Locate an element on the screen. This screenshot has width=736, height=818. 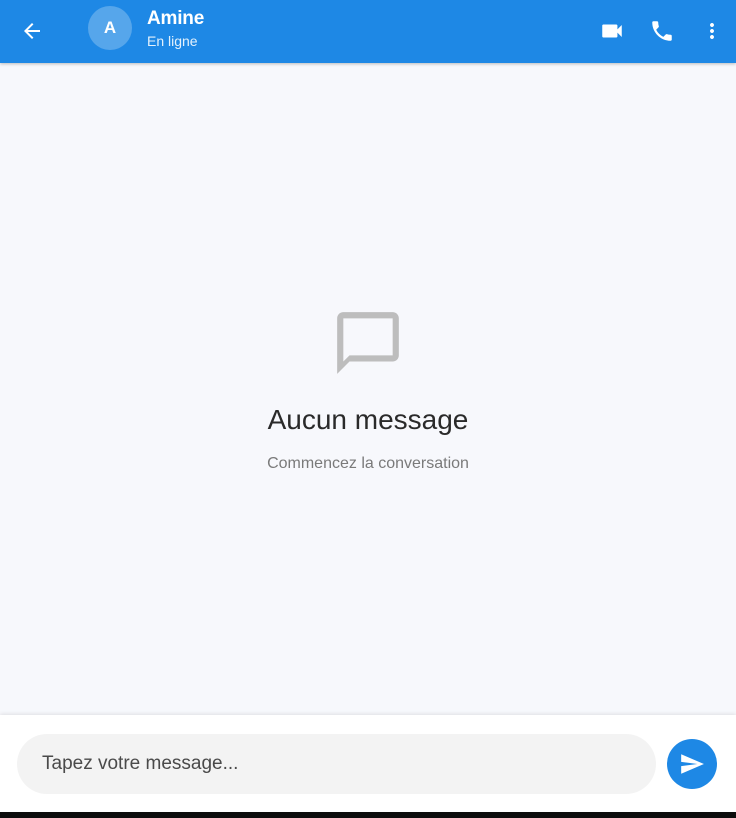
message-composer is located at coordinates (368, 763).